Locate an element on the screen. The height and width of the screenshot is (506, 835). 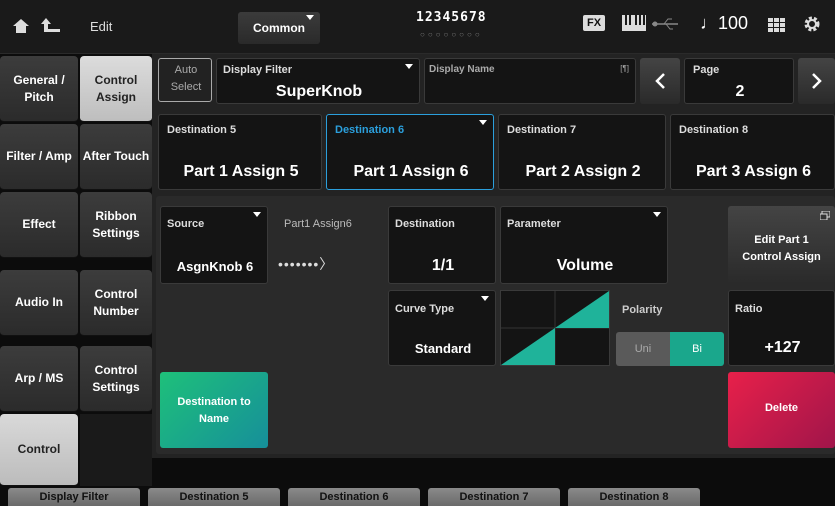
tab-arp-ms: Arp / MS is located at coordinates (39, 379).